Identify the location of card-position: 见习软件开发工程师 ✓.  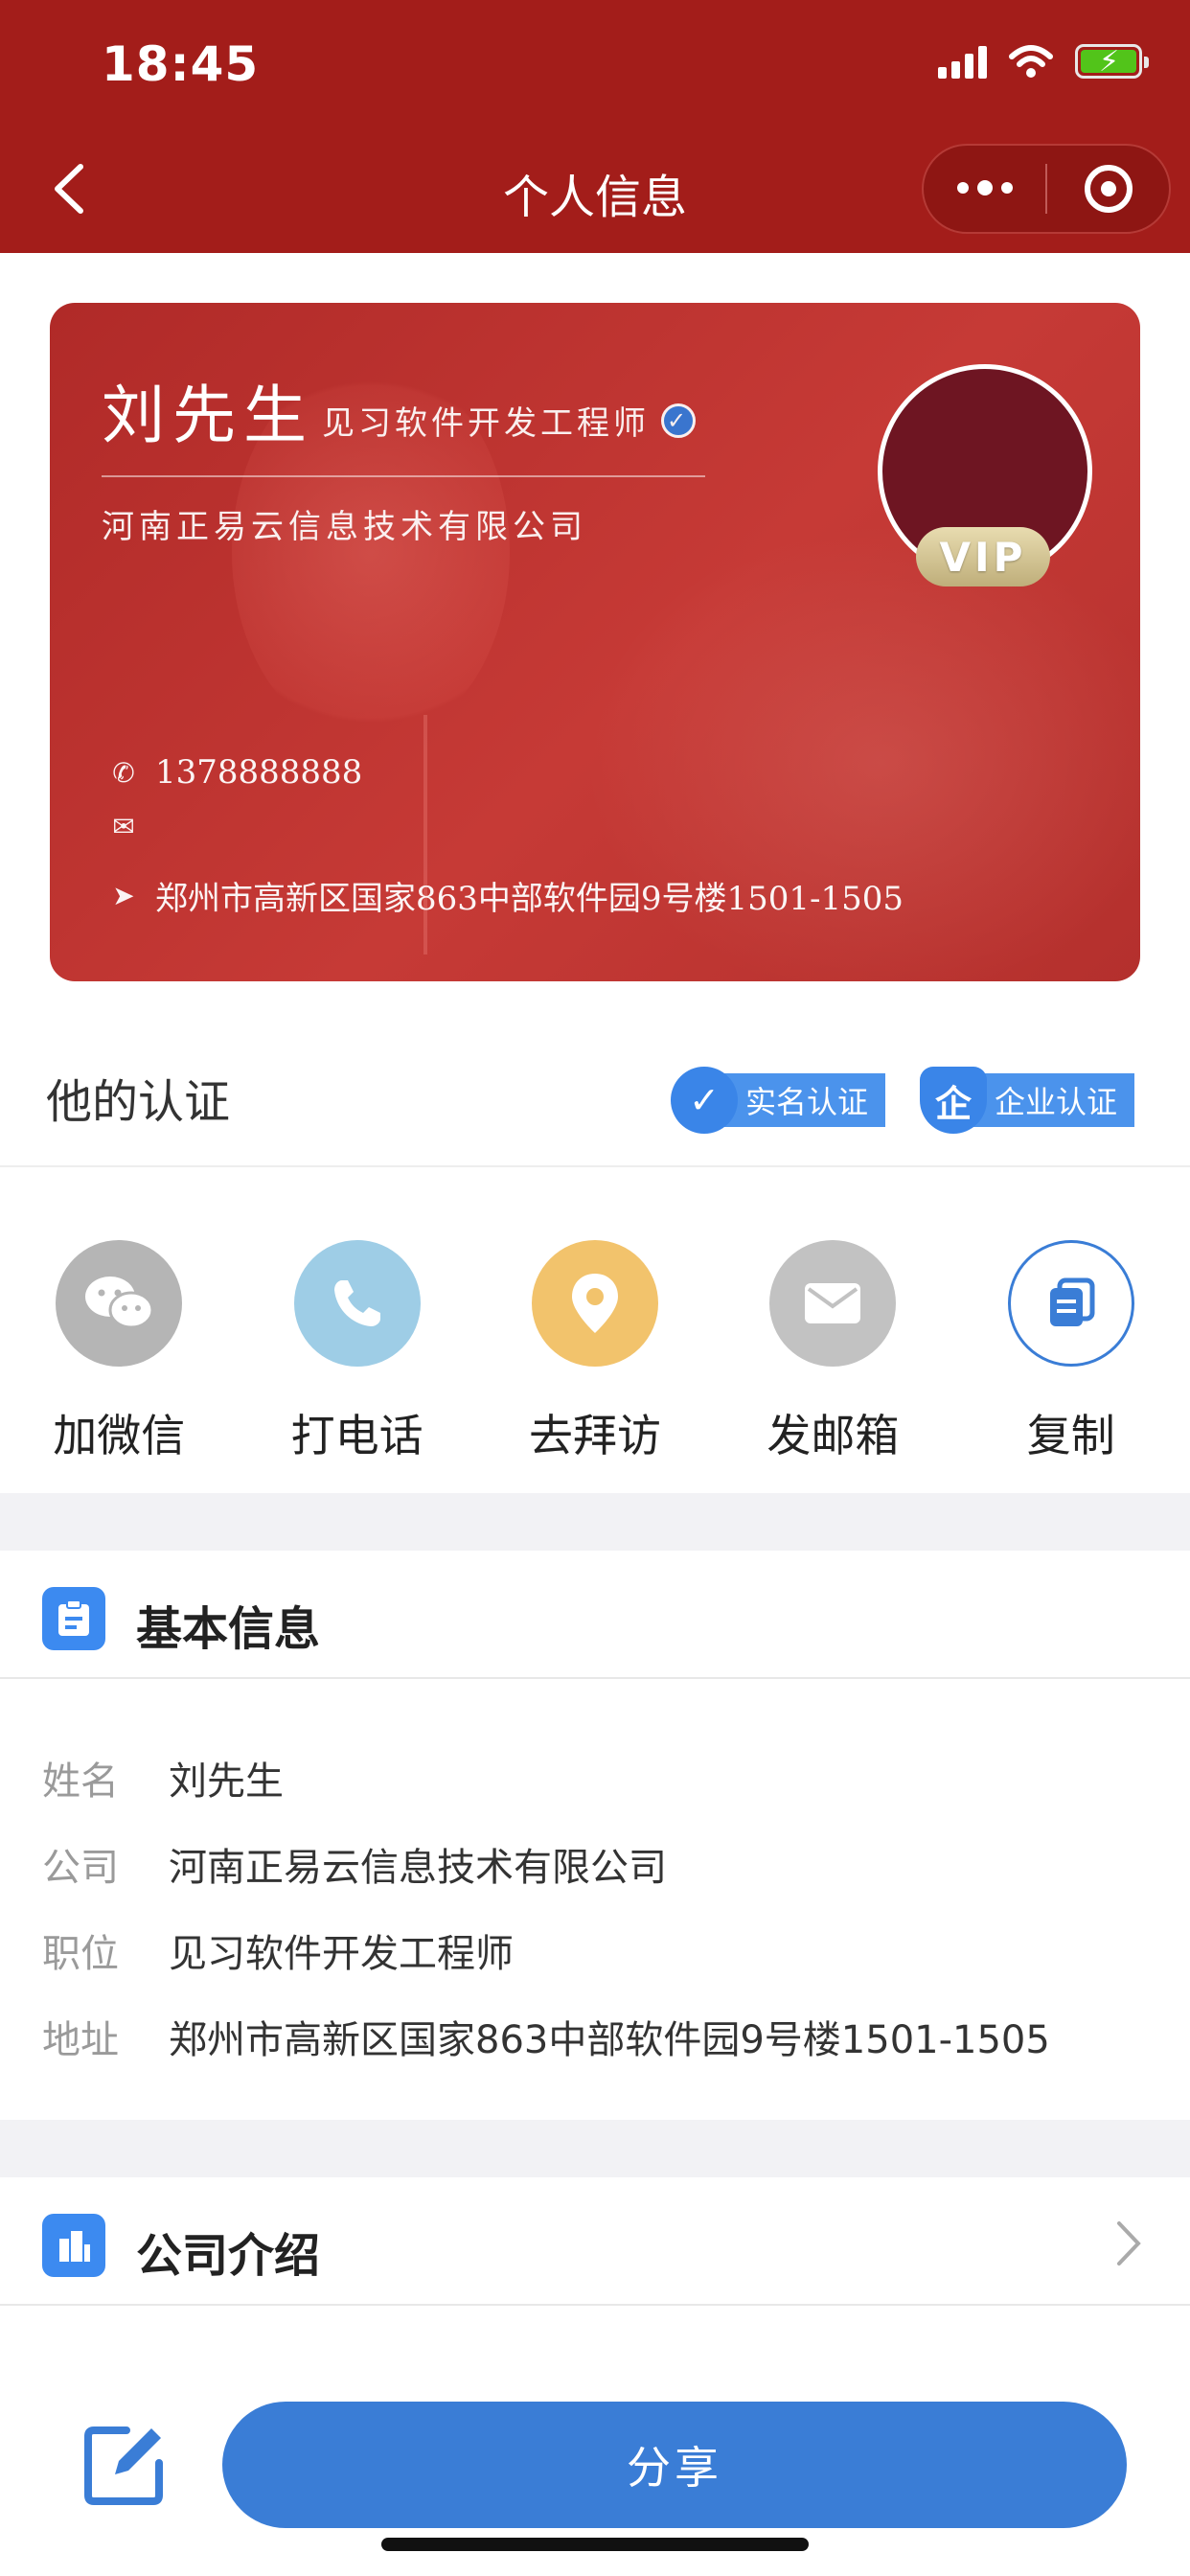
(509, 420).